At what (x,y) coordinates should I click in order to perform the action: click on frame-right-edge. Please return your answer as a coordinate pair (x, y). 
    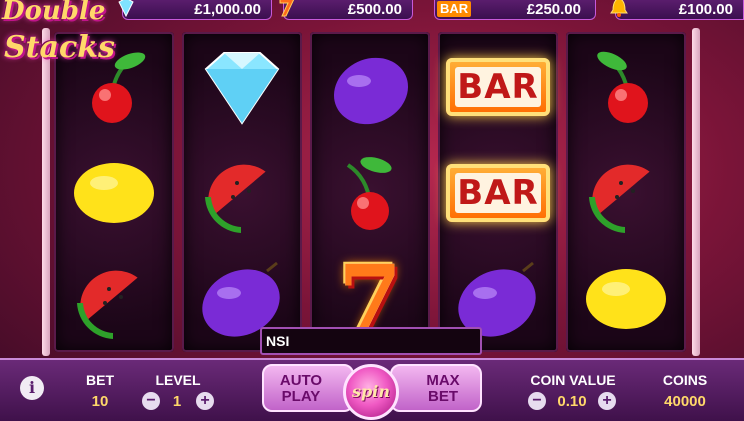
    Looking at the image, I should click on (696, 192).